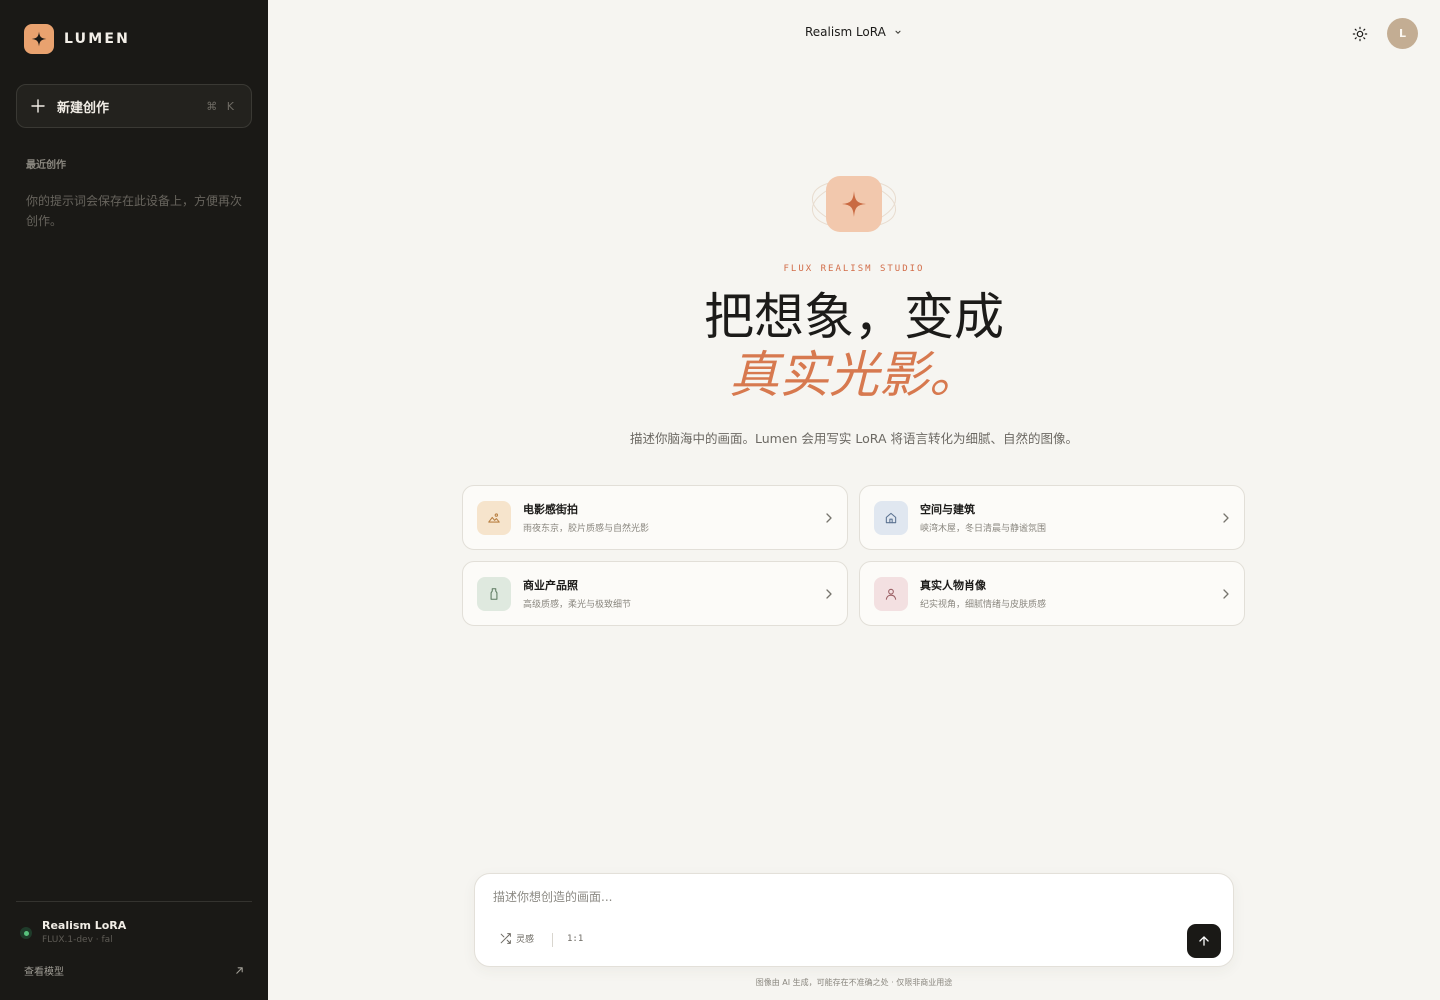 This screenshot has height=1000, width=1440. I want to click on card-title: 商业产品照, so click(550, 585).